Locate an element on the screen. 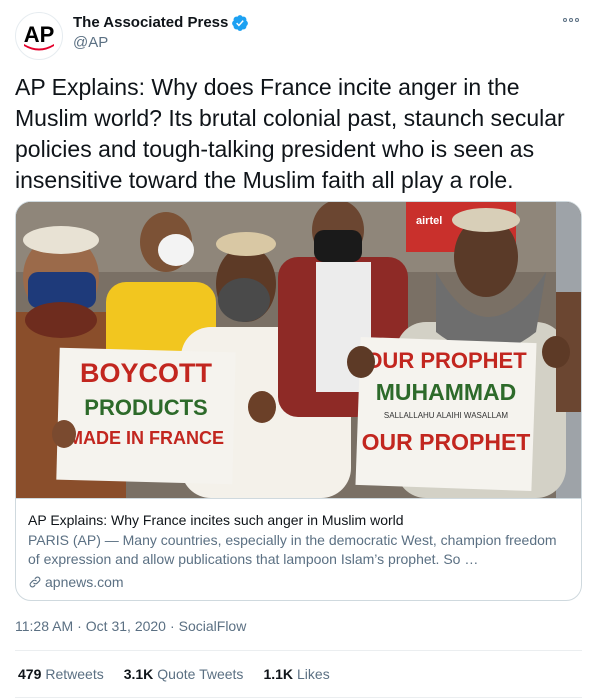 The height and width of the screenshot is (698, 597). svg-text: SALLALLAHU ALAIHI WASALLAM is located at coordinates (446, 415).